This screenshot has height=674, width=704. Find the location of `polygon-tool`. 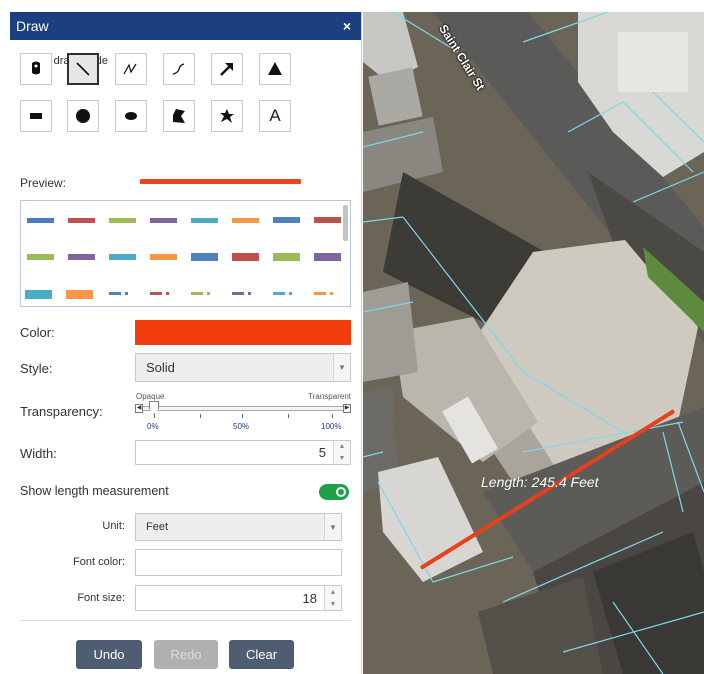

polygon-tool is located at coordinates (179, 116).